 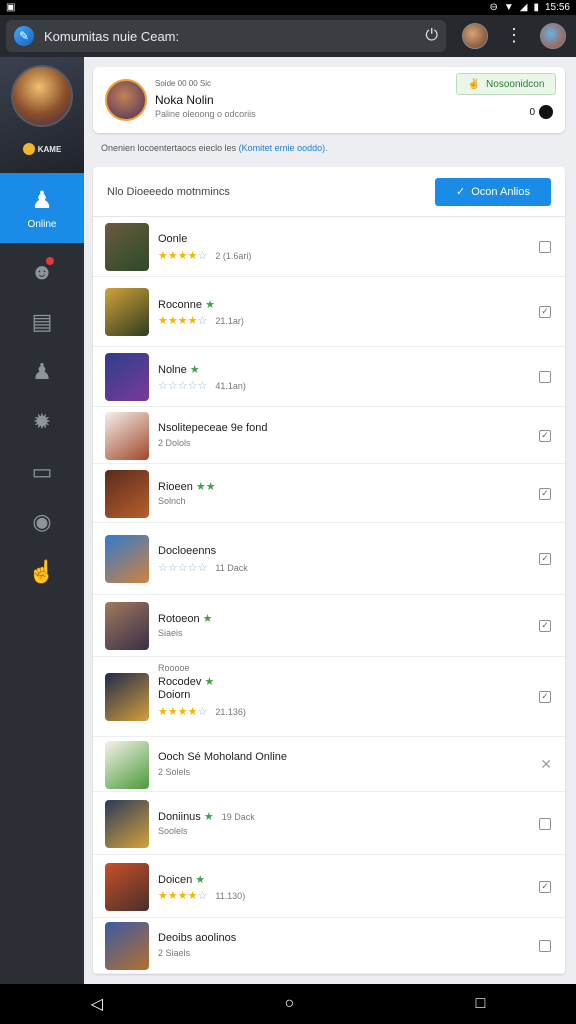 What do you see at coordinates (230, 896) in the screenshot?
I see `rating-count: 11.130)` at bounding box center [230, 896].